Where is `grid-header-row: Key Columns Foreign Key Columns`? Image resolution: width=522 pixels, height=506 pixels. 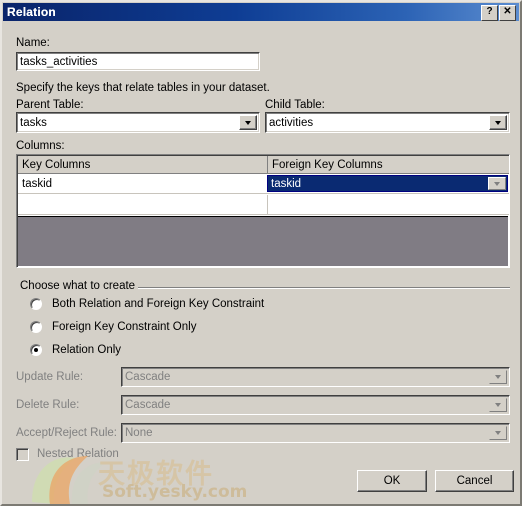 grid-header-row: Key Columns Foreign Key Columns is located at coordinates (263, 165).